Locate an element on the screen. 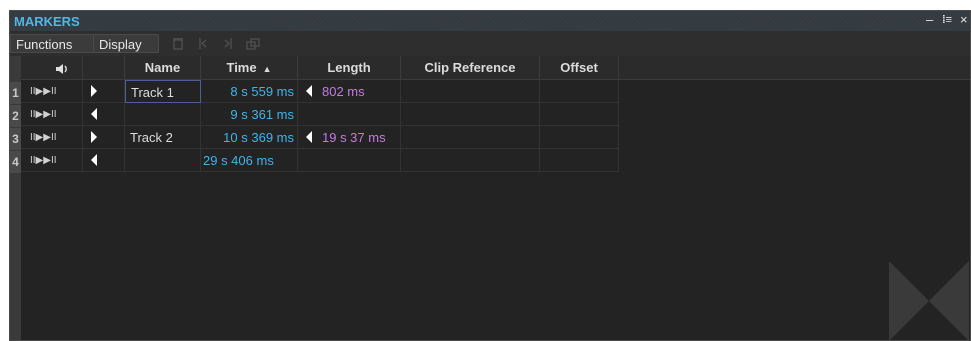 The height and width of the screenshot is (341, 971). row-number: 4 is located at coordinates (15, 162).